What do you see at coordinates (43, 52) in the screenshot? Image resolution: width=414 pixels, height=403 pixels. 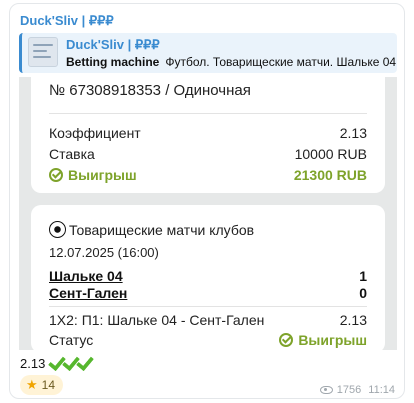 I see `reply-thumbnail` at bounding box center [43, 52].